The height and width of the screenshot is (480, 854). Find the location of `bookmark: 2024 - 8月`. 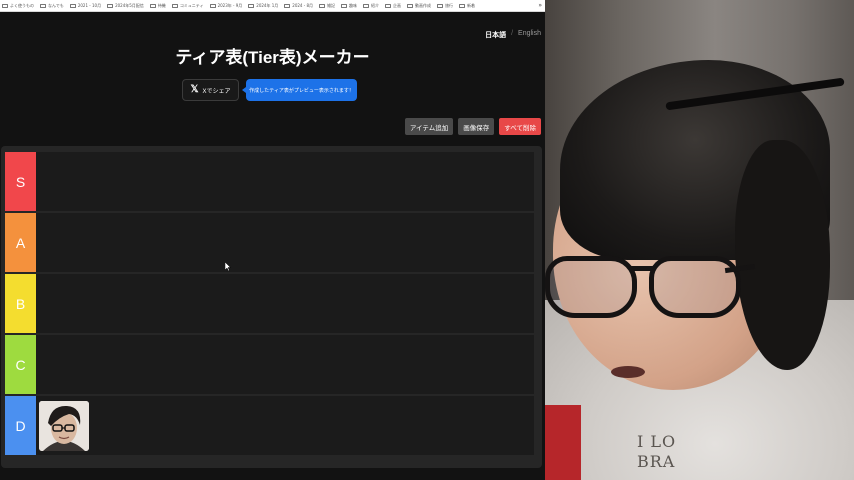

bookmark: 2024 - 8月 is located at coordinates (298, 6).